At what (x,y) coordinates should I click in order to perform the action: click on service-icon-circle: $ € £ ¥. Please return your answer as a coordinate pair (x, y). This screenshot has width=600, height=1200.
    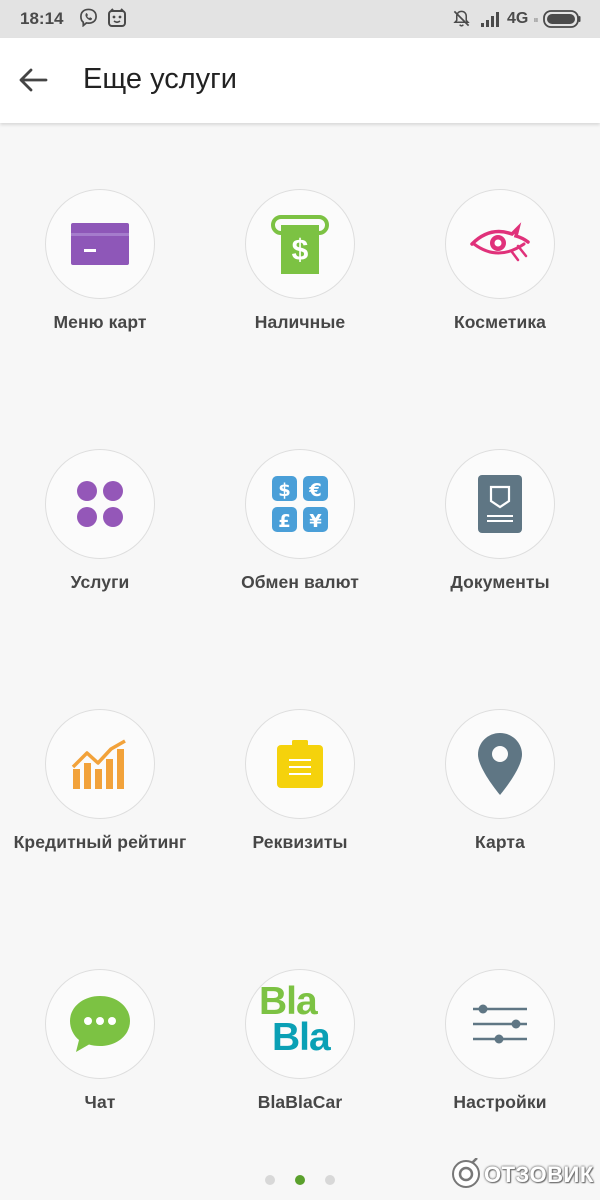
    Looking at the image, I should click on (300, 504).